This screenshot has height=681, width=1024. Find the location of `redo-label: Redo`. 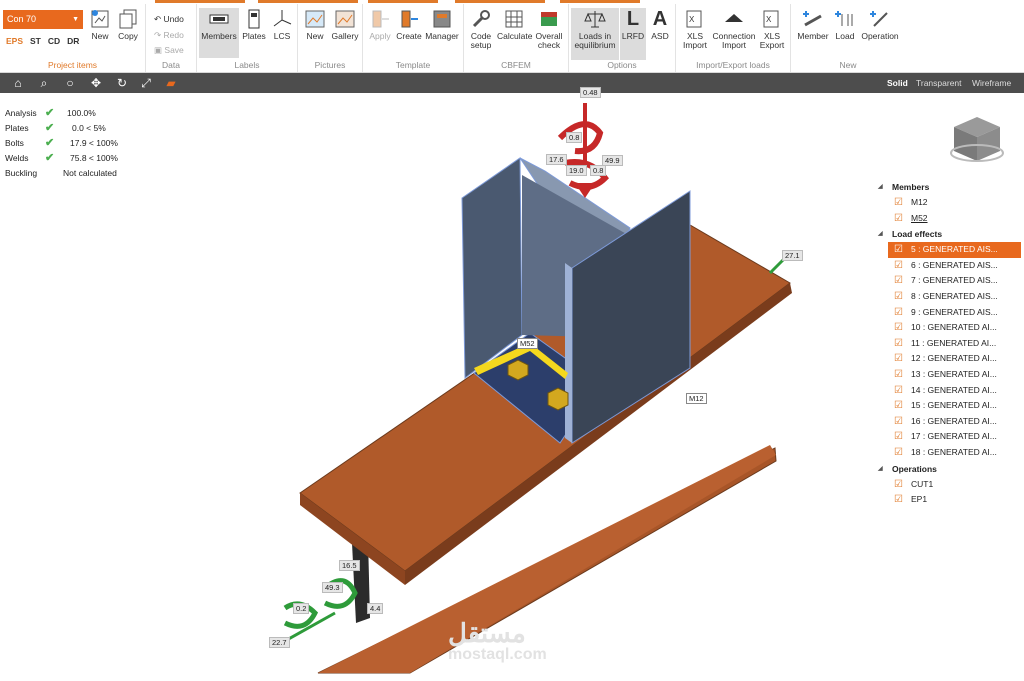

redo-label: Redo is located at coordinates (173, 35).